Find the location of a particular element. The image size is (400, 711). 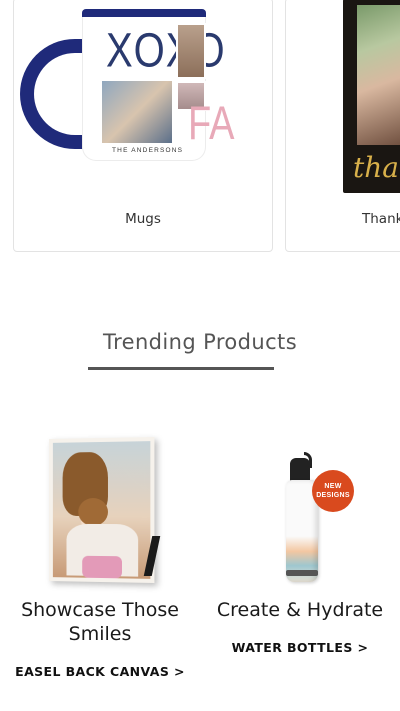

canvas-photo-pink-top is located at coordinates (102, 567).